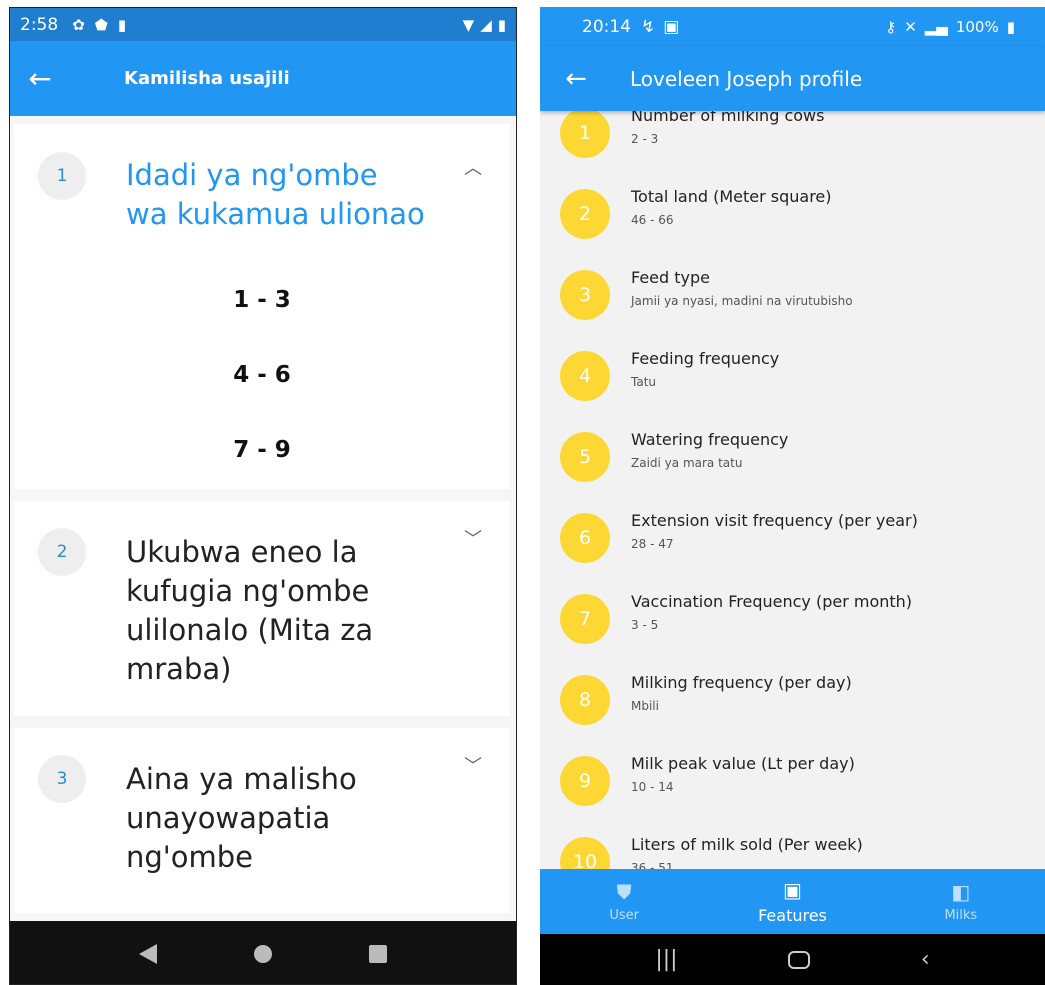 Image resolution: width=1045 pixels, height=985 pixels. What do you see at coordinates (652, 787) in the screenshot?
I see `item-value: 10 - 14` at bounding box center [652, 787].